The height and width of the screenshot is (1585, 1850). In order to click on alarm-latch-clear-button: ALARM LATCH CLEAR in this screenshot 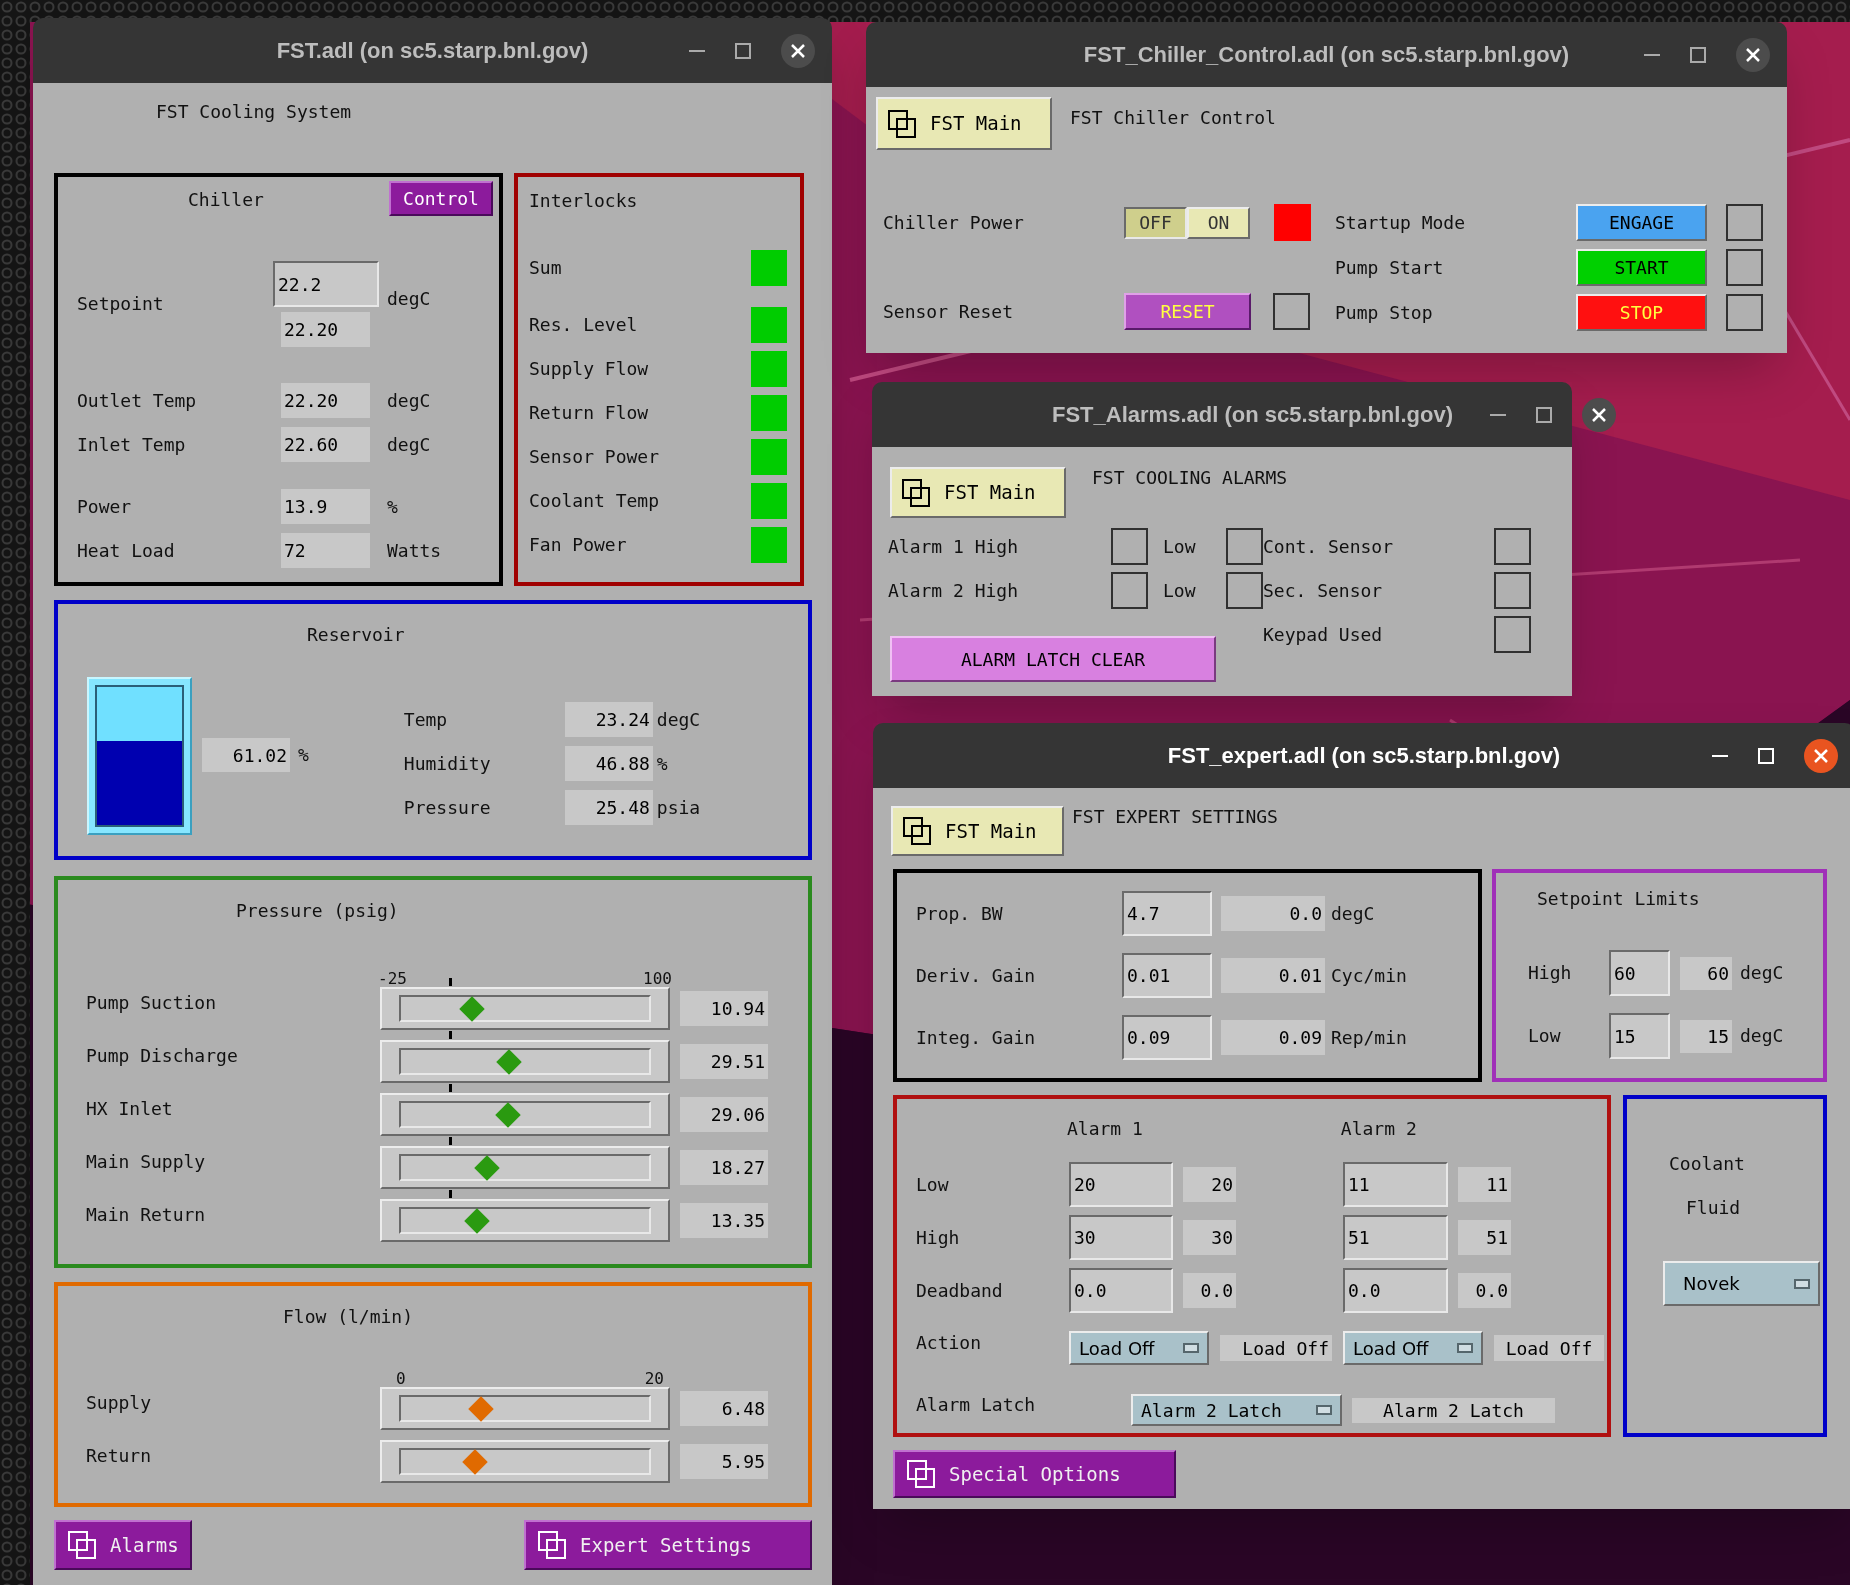, I will do `click(1053, 659)`.